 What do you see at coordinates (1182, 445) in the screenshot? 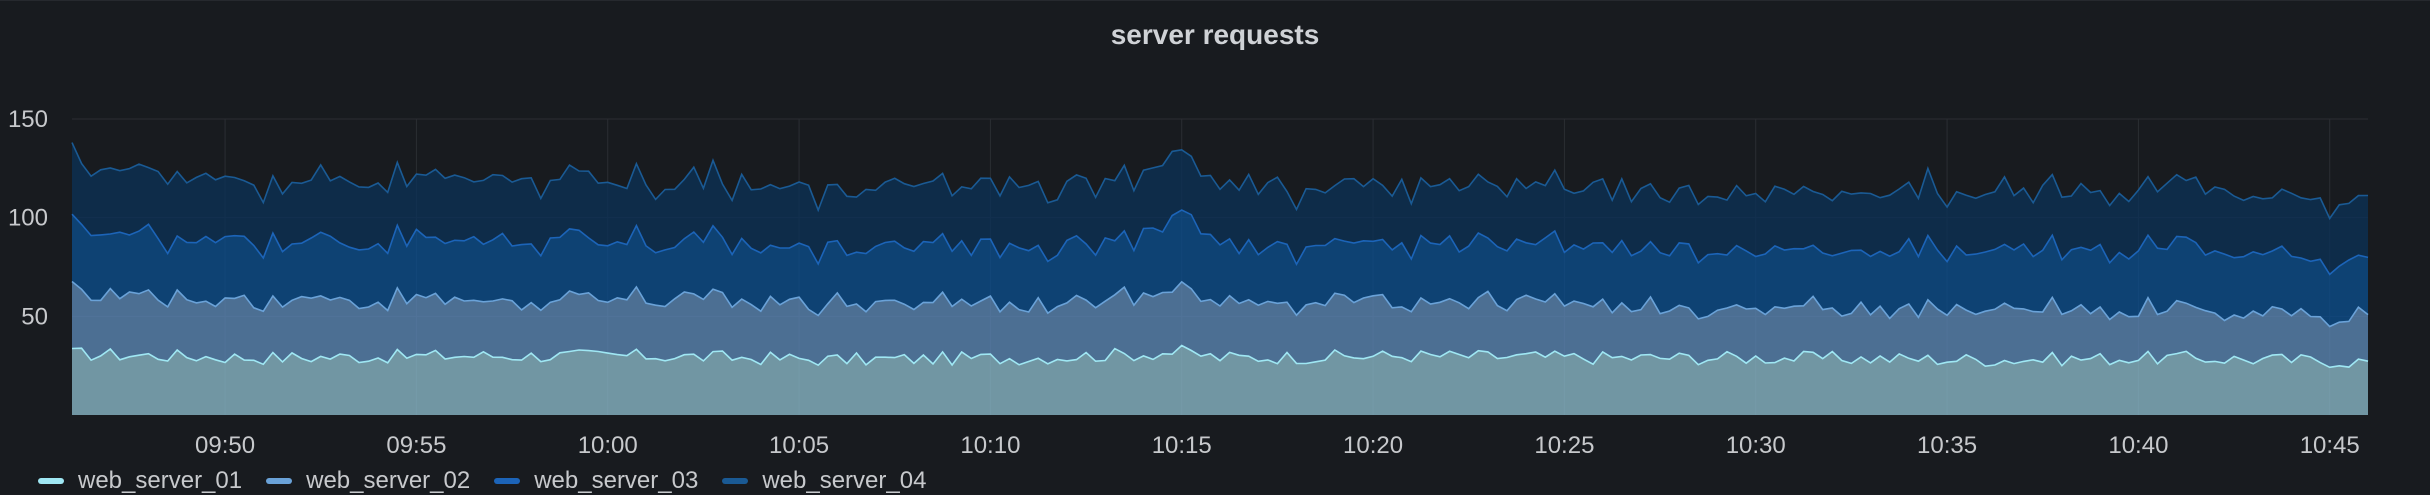
I see `x-tick-label: 10:15` at bounding box center [1182, 445].